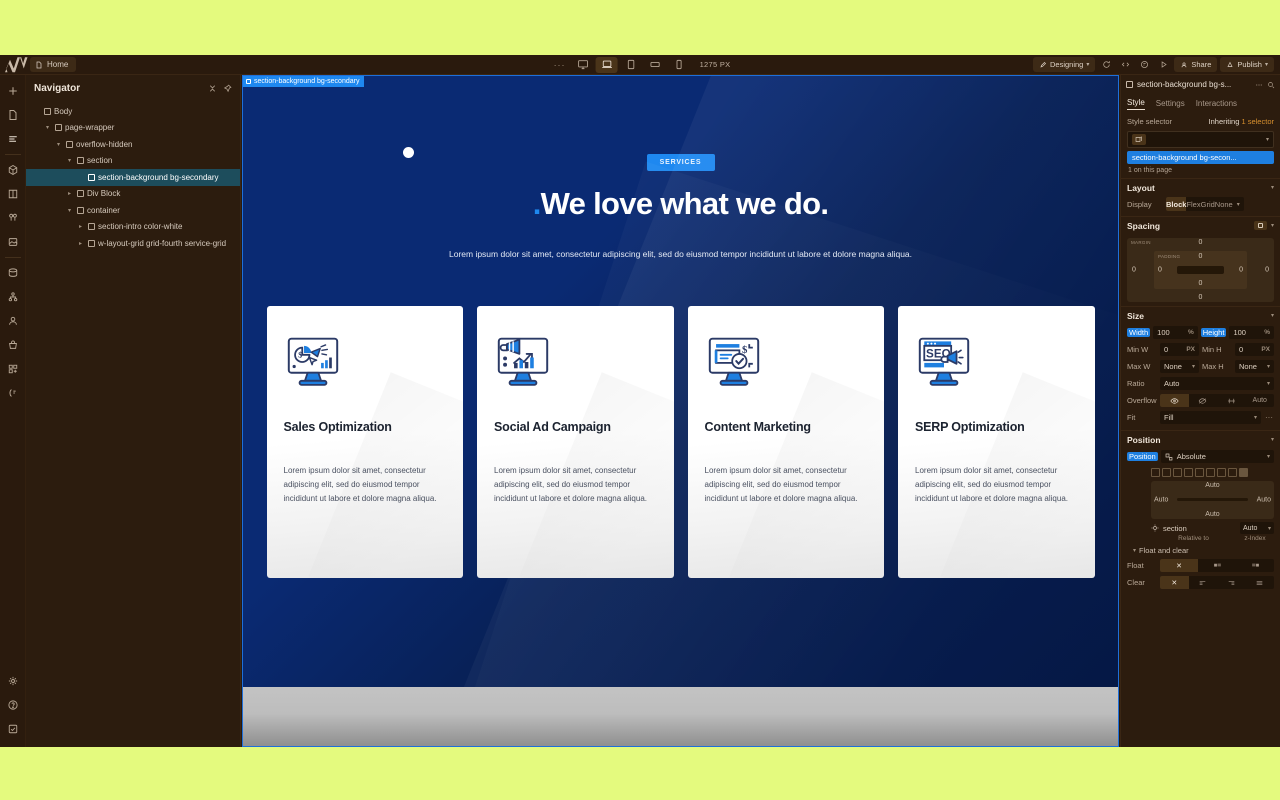  I want to click on inset-bottom-value: Auto, so click(1212, 514).